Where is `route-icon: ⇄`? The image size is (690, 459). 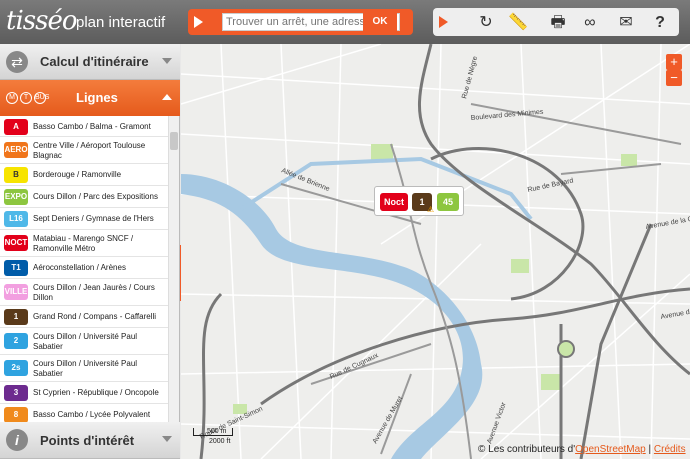 route-icon: ⇄ is located at coordinates (17, 62).